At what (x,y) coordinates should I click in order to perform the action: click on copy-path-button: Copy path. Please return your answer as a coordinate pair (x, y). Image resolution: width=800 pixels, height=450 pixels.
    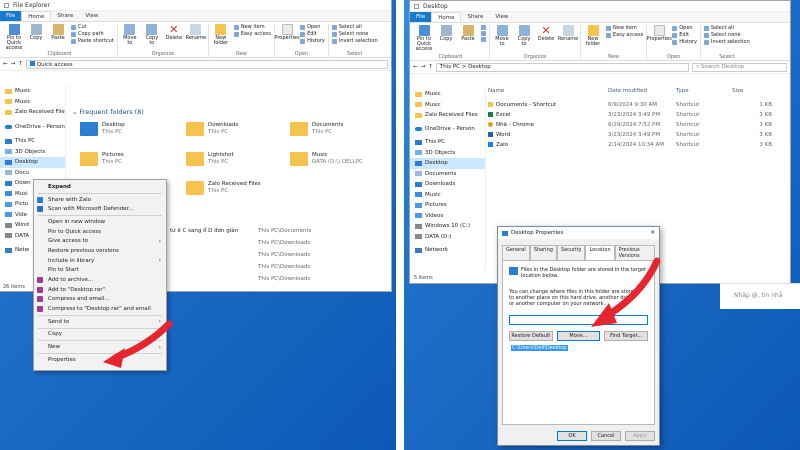
    Looking at the image, I should click on (92, 34).